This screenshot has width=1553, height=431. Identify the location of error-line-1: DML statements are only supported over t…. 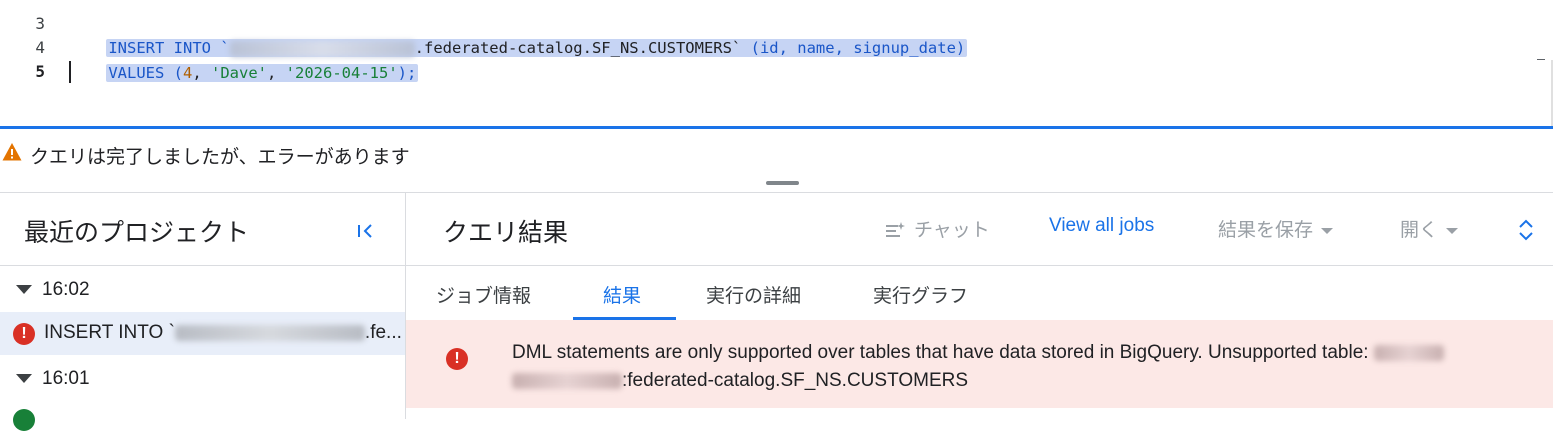
(943, 352).